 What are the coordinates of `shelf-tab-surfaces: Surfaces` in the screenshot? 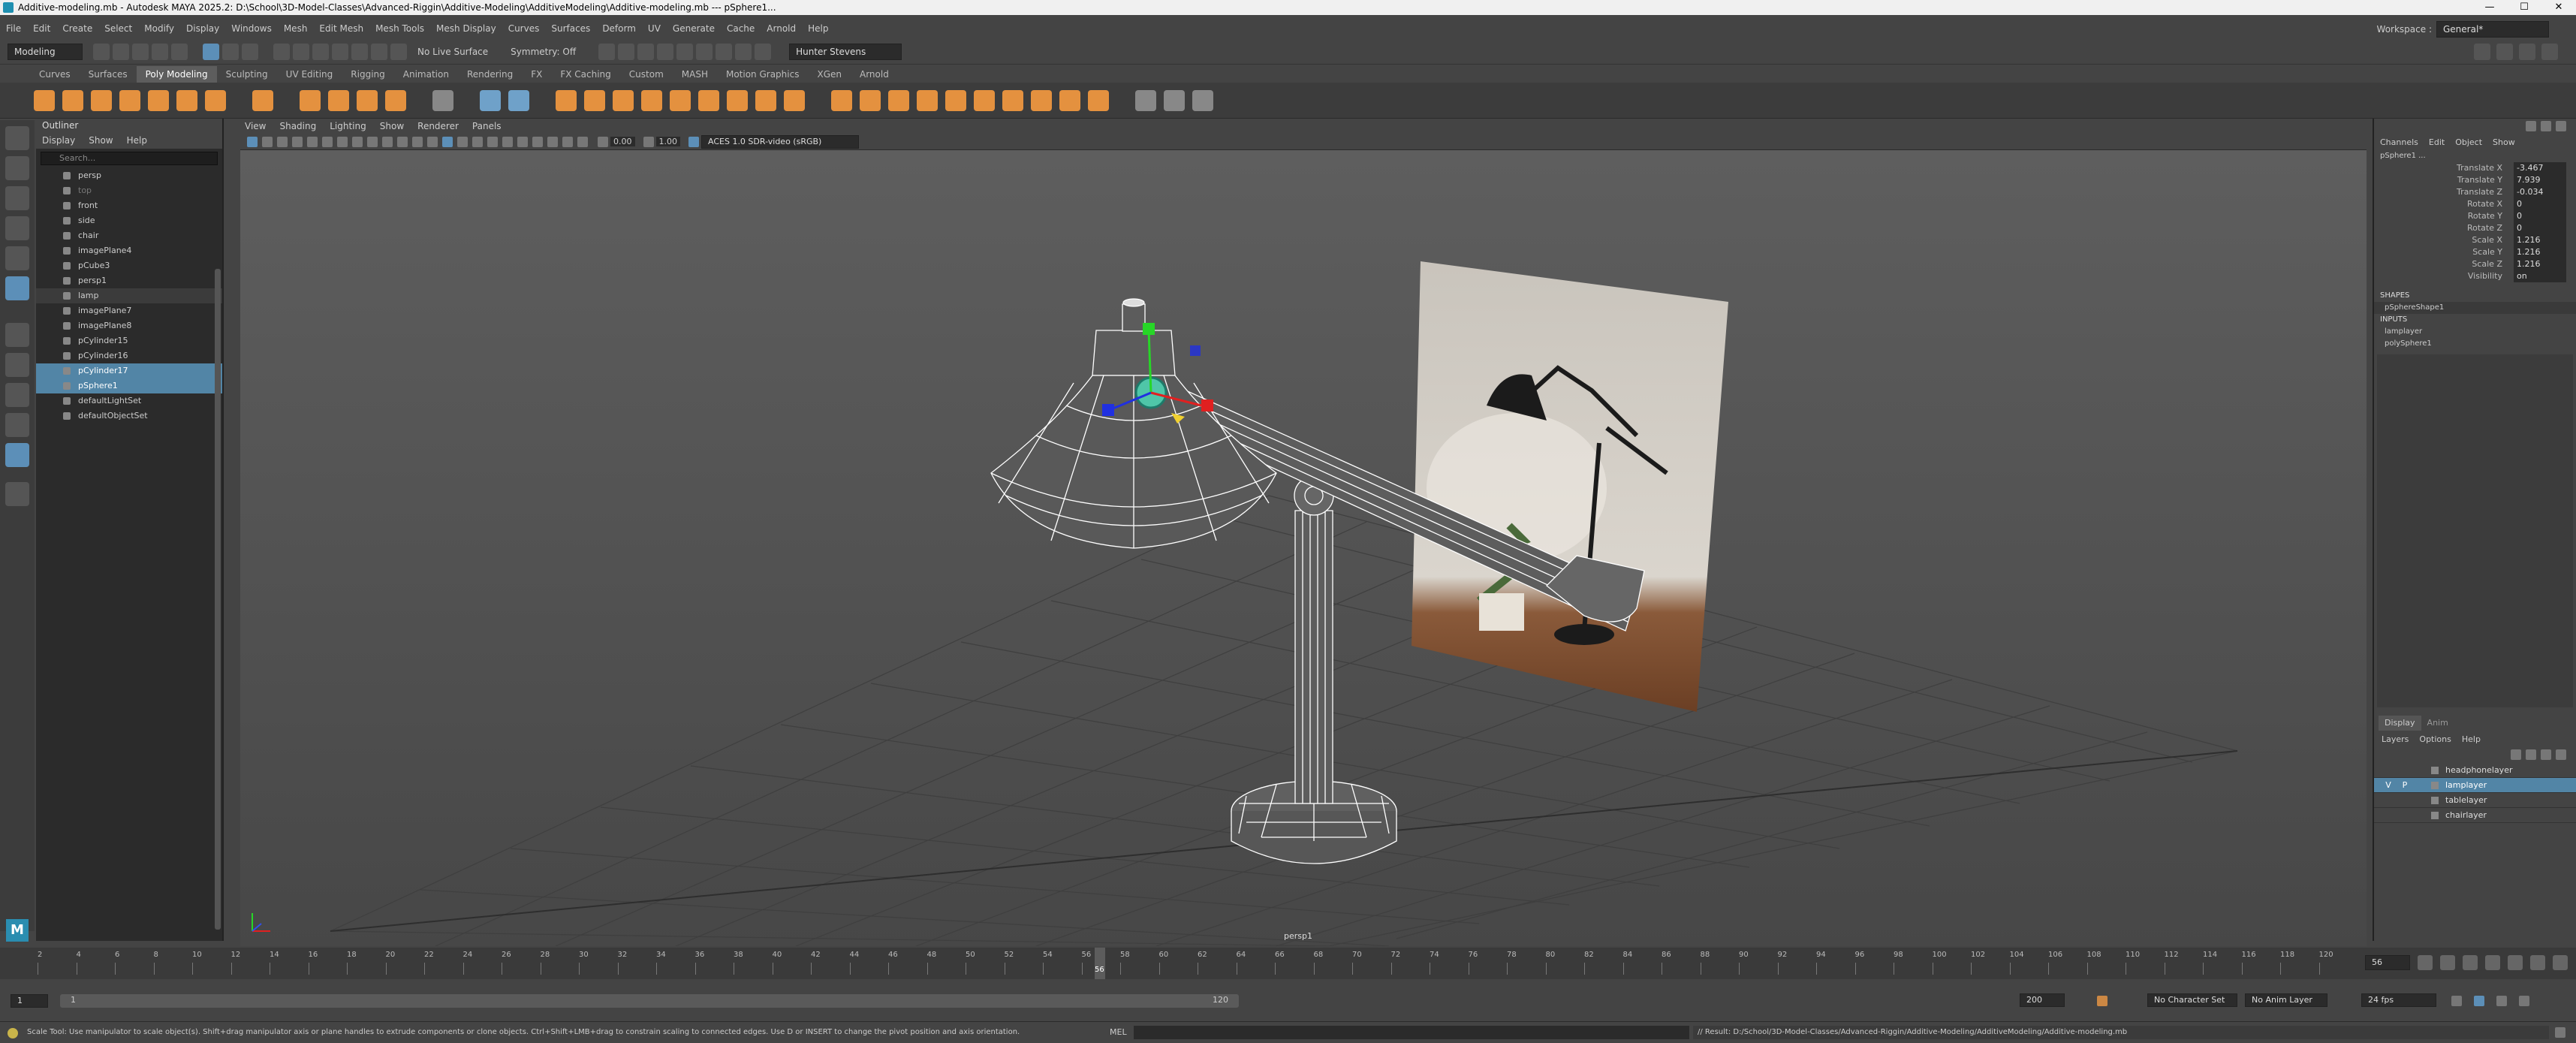 It's located at (108, 74).